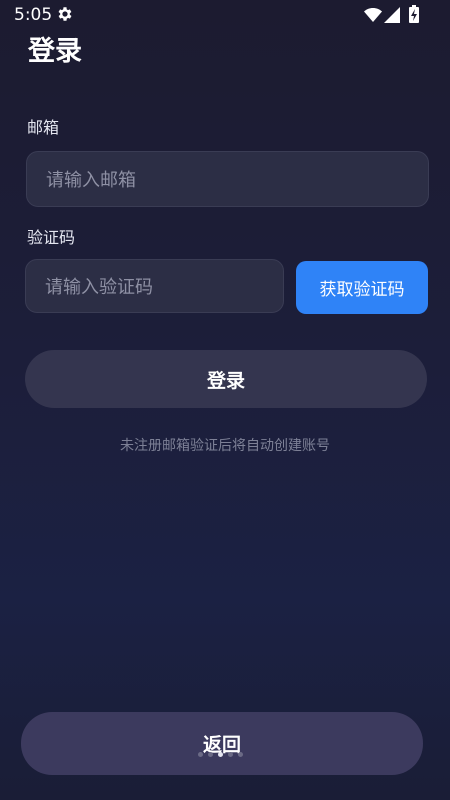 The image size is (450, 800). What do you see at coordinates (362, 287) in the screenshot?
I see `get-code-button: 获取验证码` at bounding box center [362, 287].